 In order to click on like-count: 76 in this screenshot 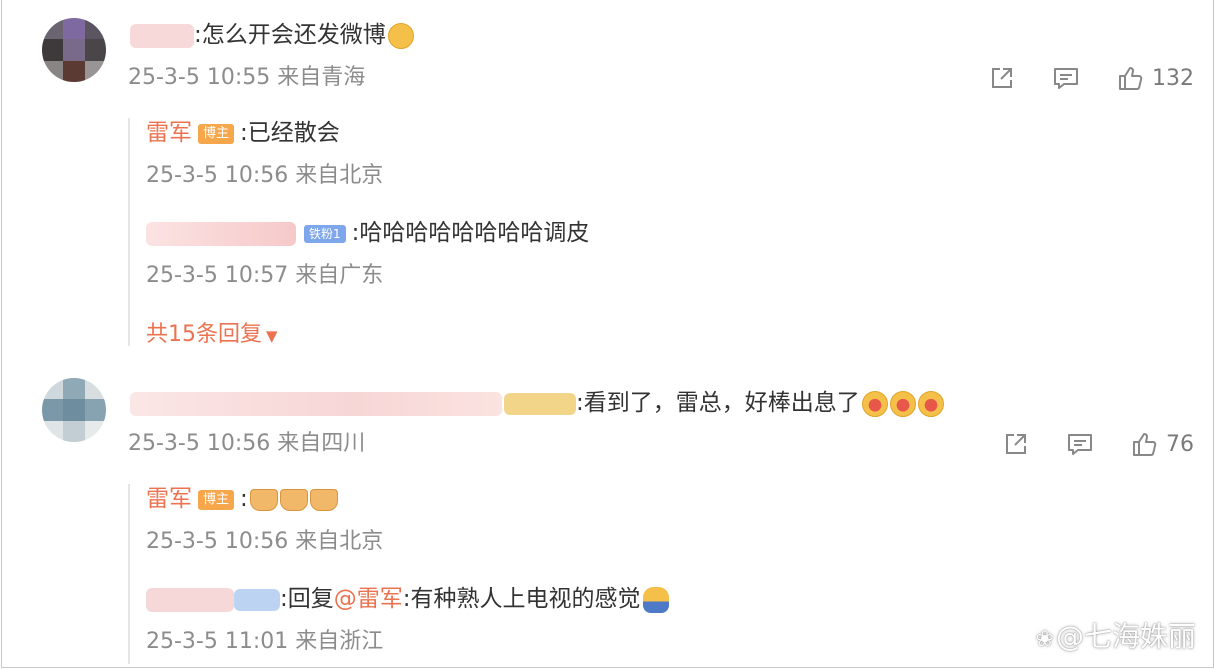, I will do `click(1180, 444)`.